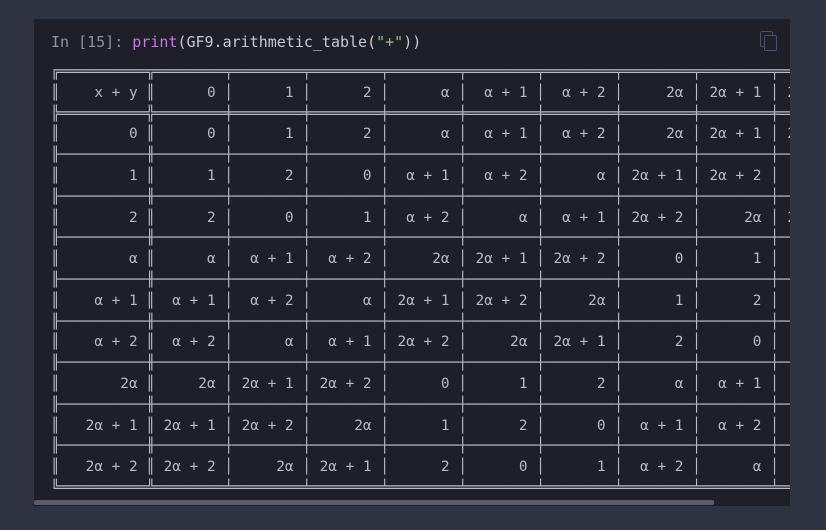  I want to click on scrollbar-thumb, so click(374, 502).